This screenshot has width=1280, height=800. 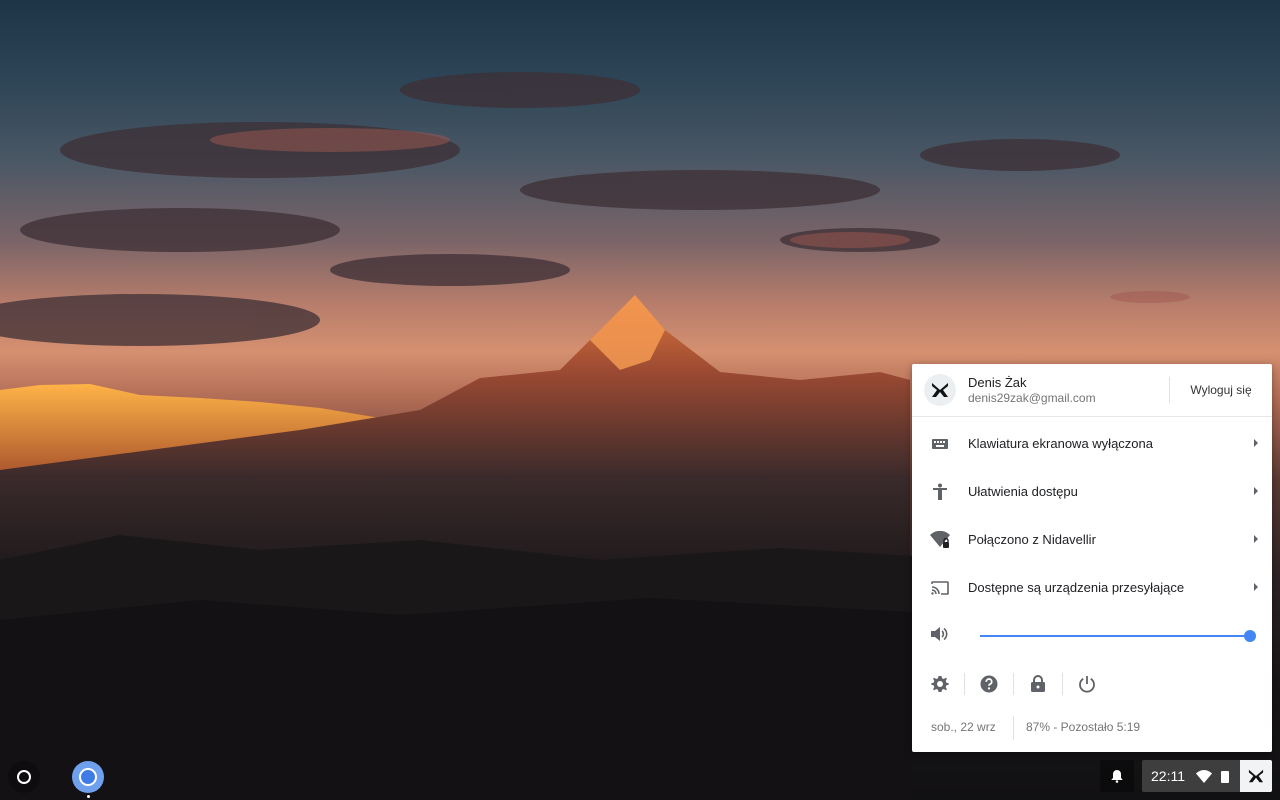 I want to click on notification-bell-icon, so click(x=1117, y=776).